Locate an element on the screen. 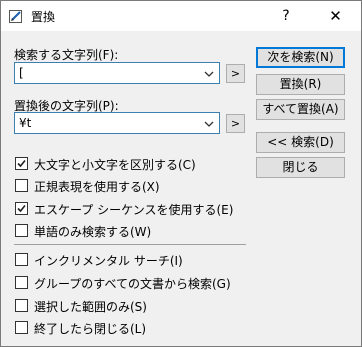 Image resolution: width=362 pixels, height=347 pixels. help-button: ? is located at coordinates (286, 16).